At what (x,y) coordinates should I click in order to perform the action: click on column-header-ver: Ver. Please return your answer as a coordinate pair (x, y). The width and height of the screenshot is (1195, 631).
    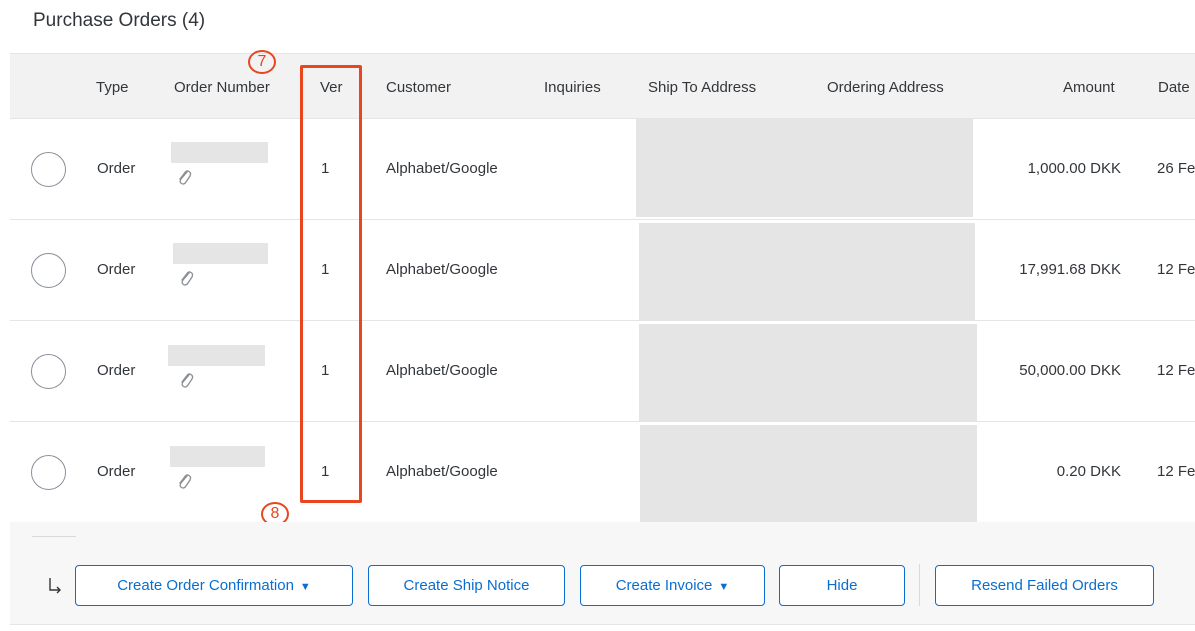
    Looking at the image, I should click on (331, 87).